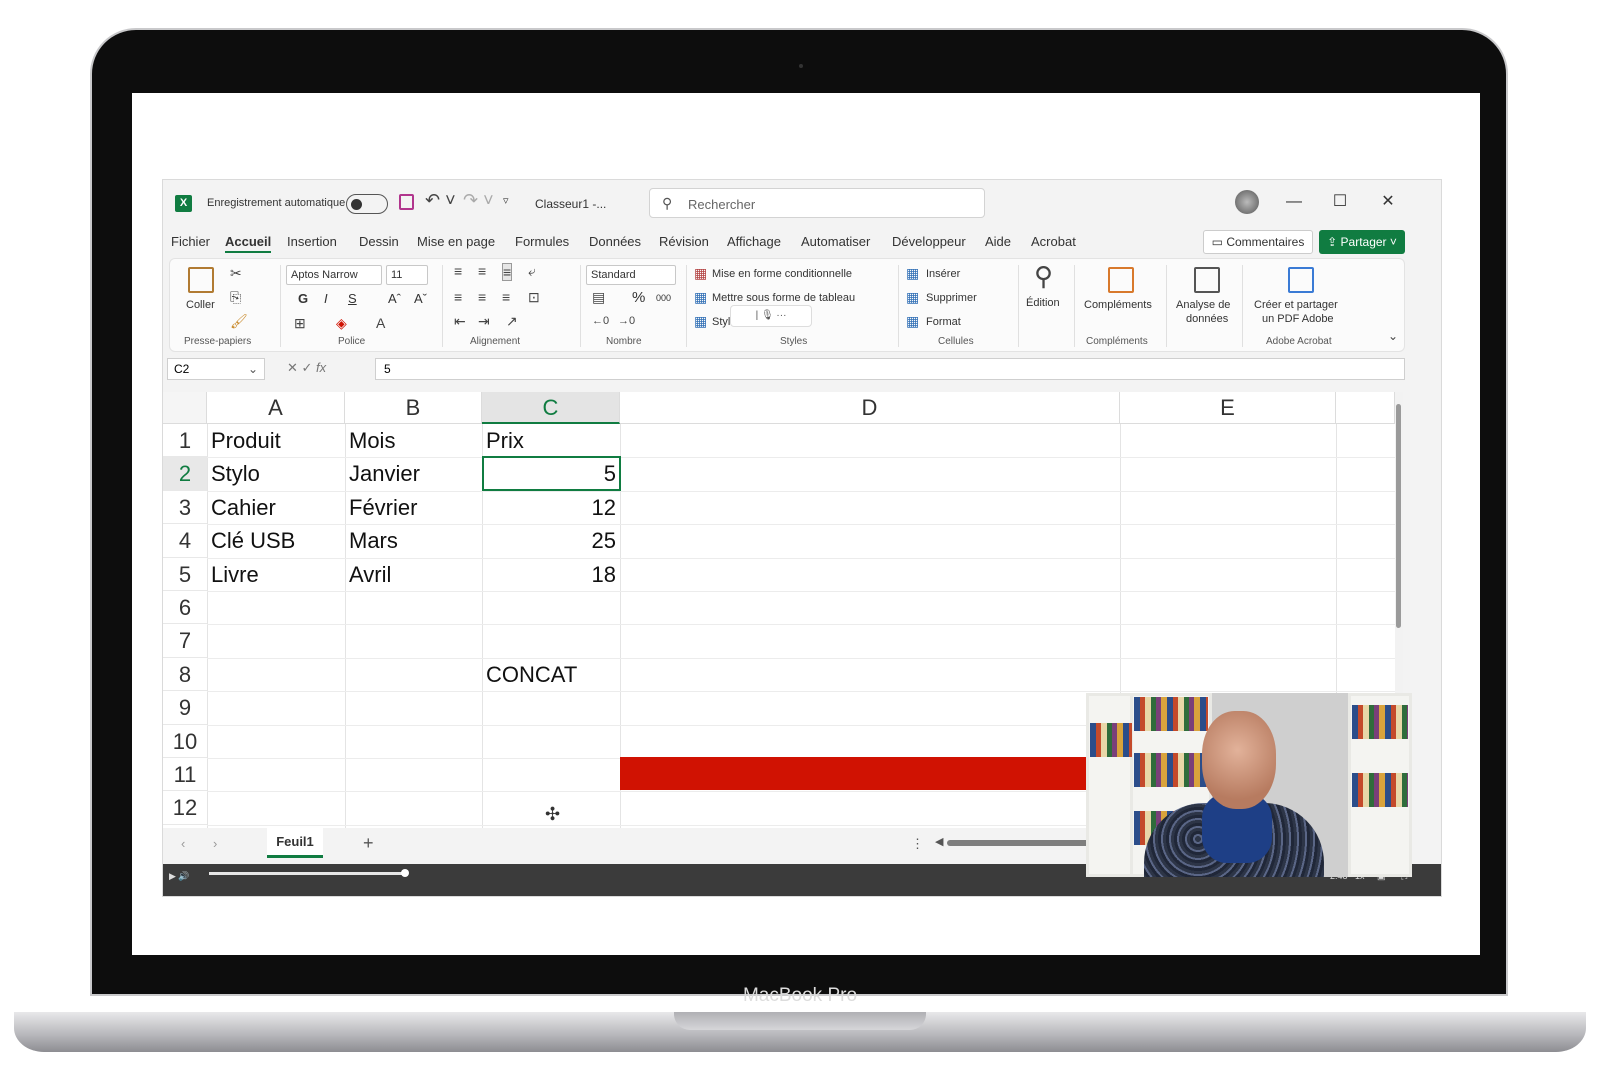 The width and height of the screenshot is (1600, 1072). I want to click on analyze-data-icon, so click(1207, 280).